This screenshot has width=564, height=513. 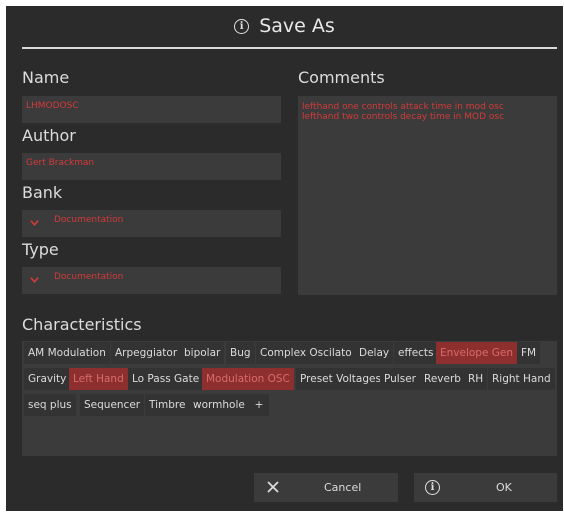 What do you see at coordinates (259, 405) in the screenshot?
I see `add-tag-button: +` at bounding box center [259, 405].